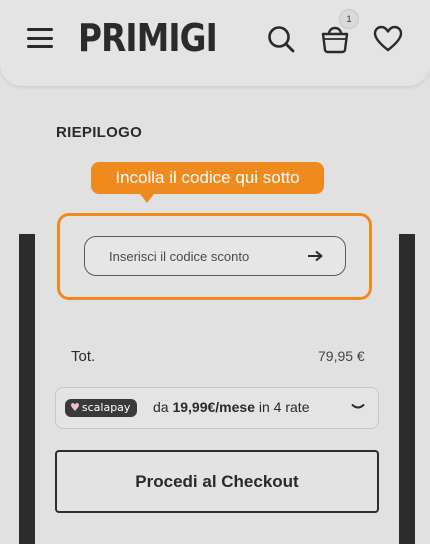 Image resolution: width=430 pixels, height=544 pixels. I want to click on cart-count-badge: 1, so click(349, 19).